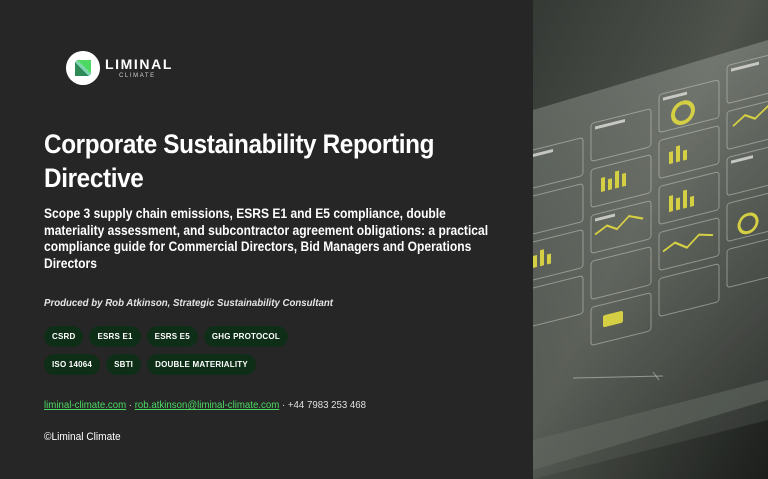  Describe the element at coordinates (115, 336) in the screenshot. I see `tag-esrs-e1: ESRS E1` at that location.